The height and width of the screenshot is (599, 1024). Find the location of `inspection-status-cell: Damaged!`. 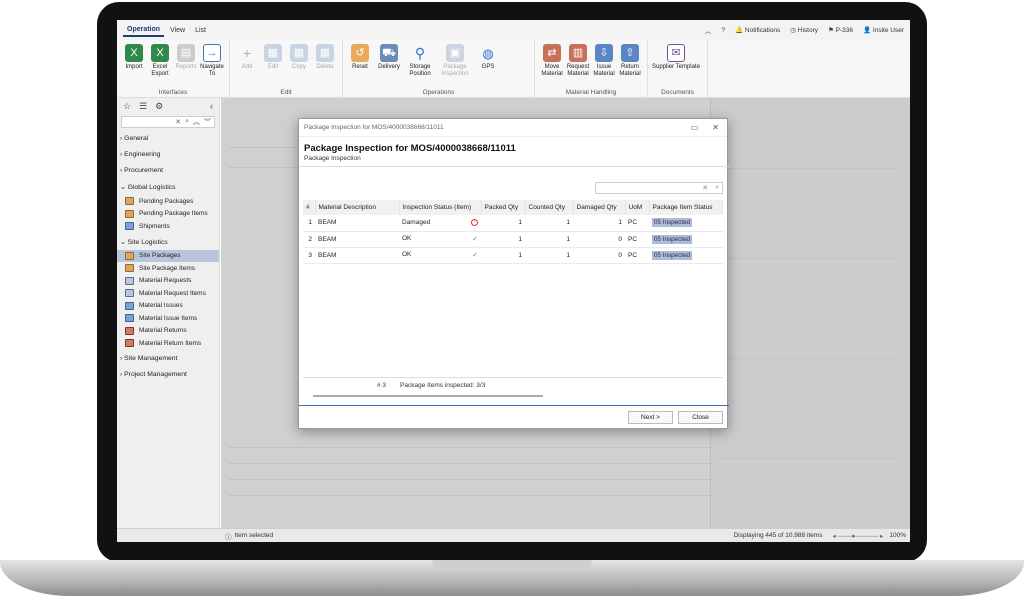

inspection-status-cell: Damaged! is located at coordinates (440, 223).